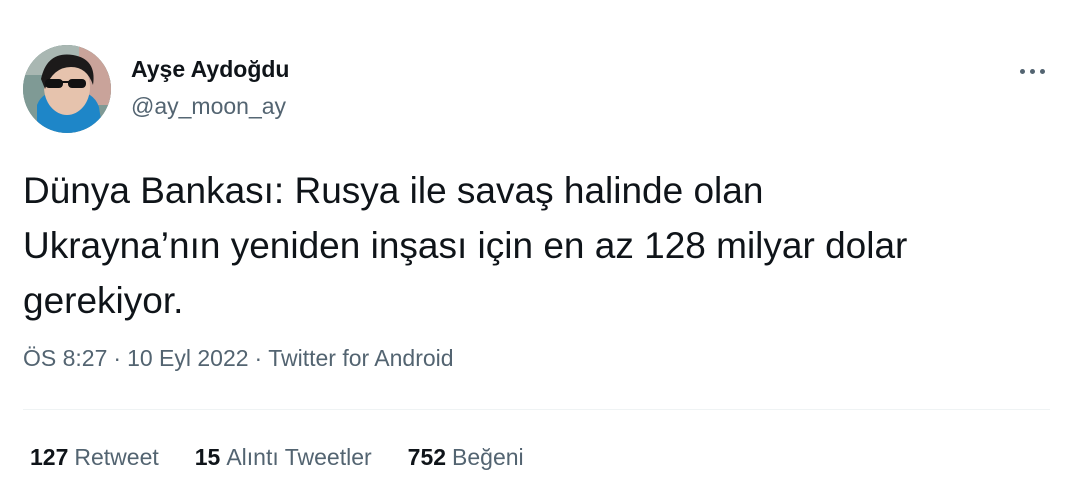 The height and width of the screenshot is (493, 1073). Describe the element at coordinates (1022, 71) in the screenshot. I see `more-horizontal-icon` at that location.